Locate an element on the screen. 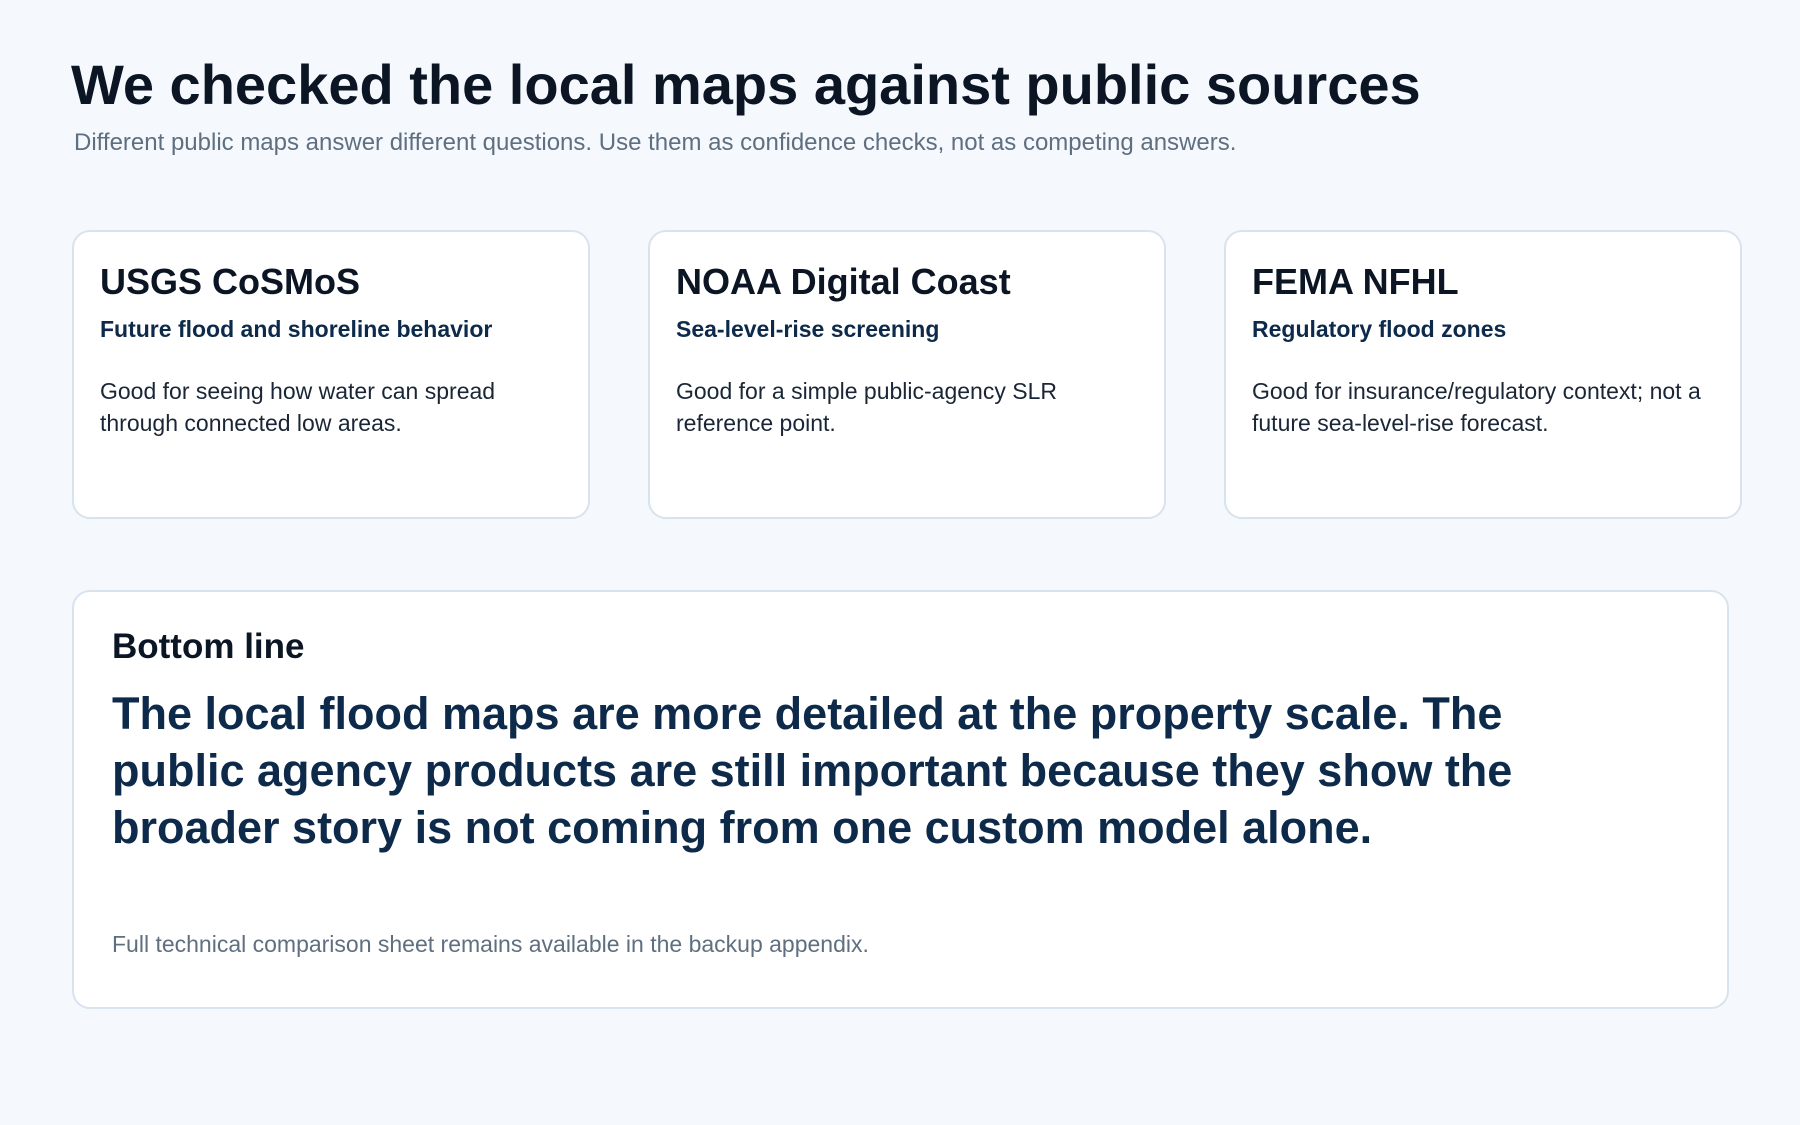  card-title: USGS CoSMoS is located at coordinates (230, 281).